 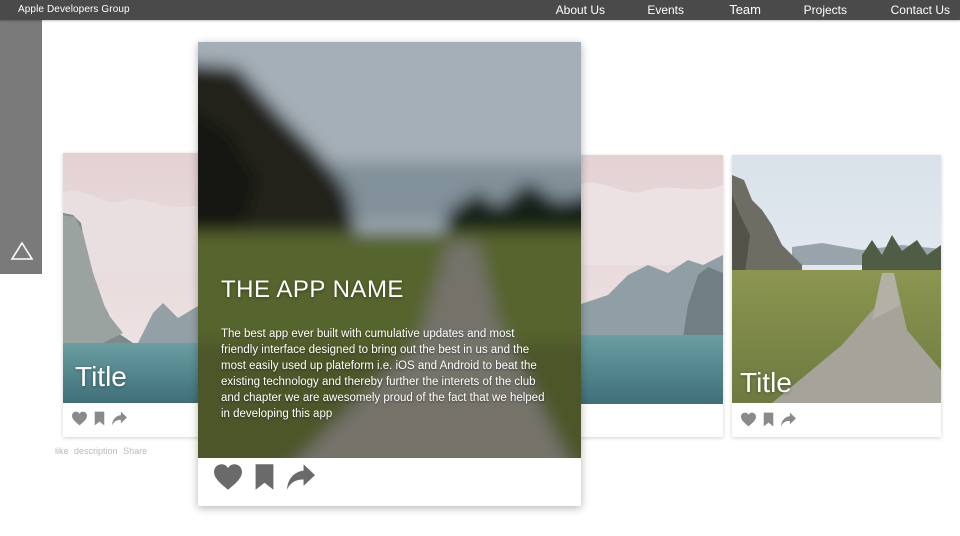 I want to click on app-name-title: THE APP NAME, so click(x=312, y=289).